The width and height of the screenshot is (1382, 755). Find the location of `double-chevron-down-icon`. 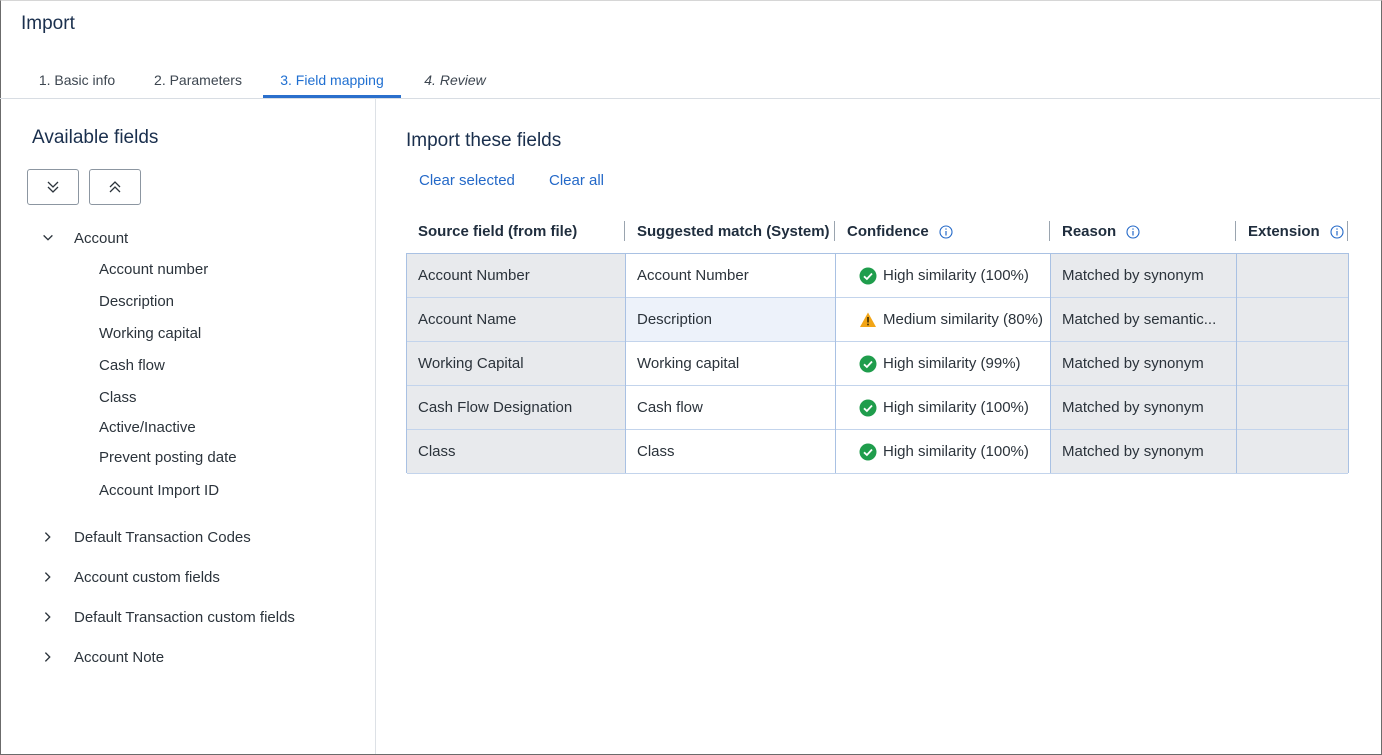

double-chevron-down-icon is located at coordinates (53, 187).